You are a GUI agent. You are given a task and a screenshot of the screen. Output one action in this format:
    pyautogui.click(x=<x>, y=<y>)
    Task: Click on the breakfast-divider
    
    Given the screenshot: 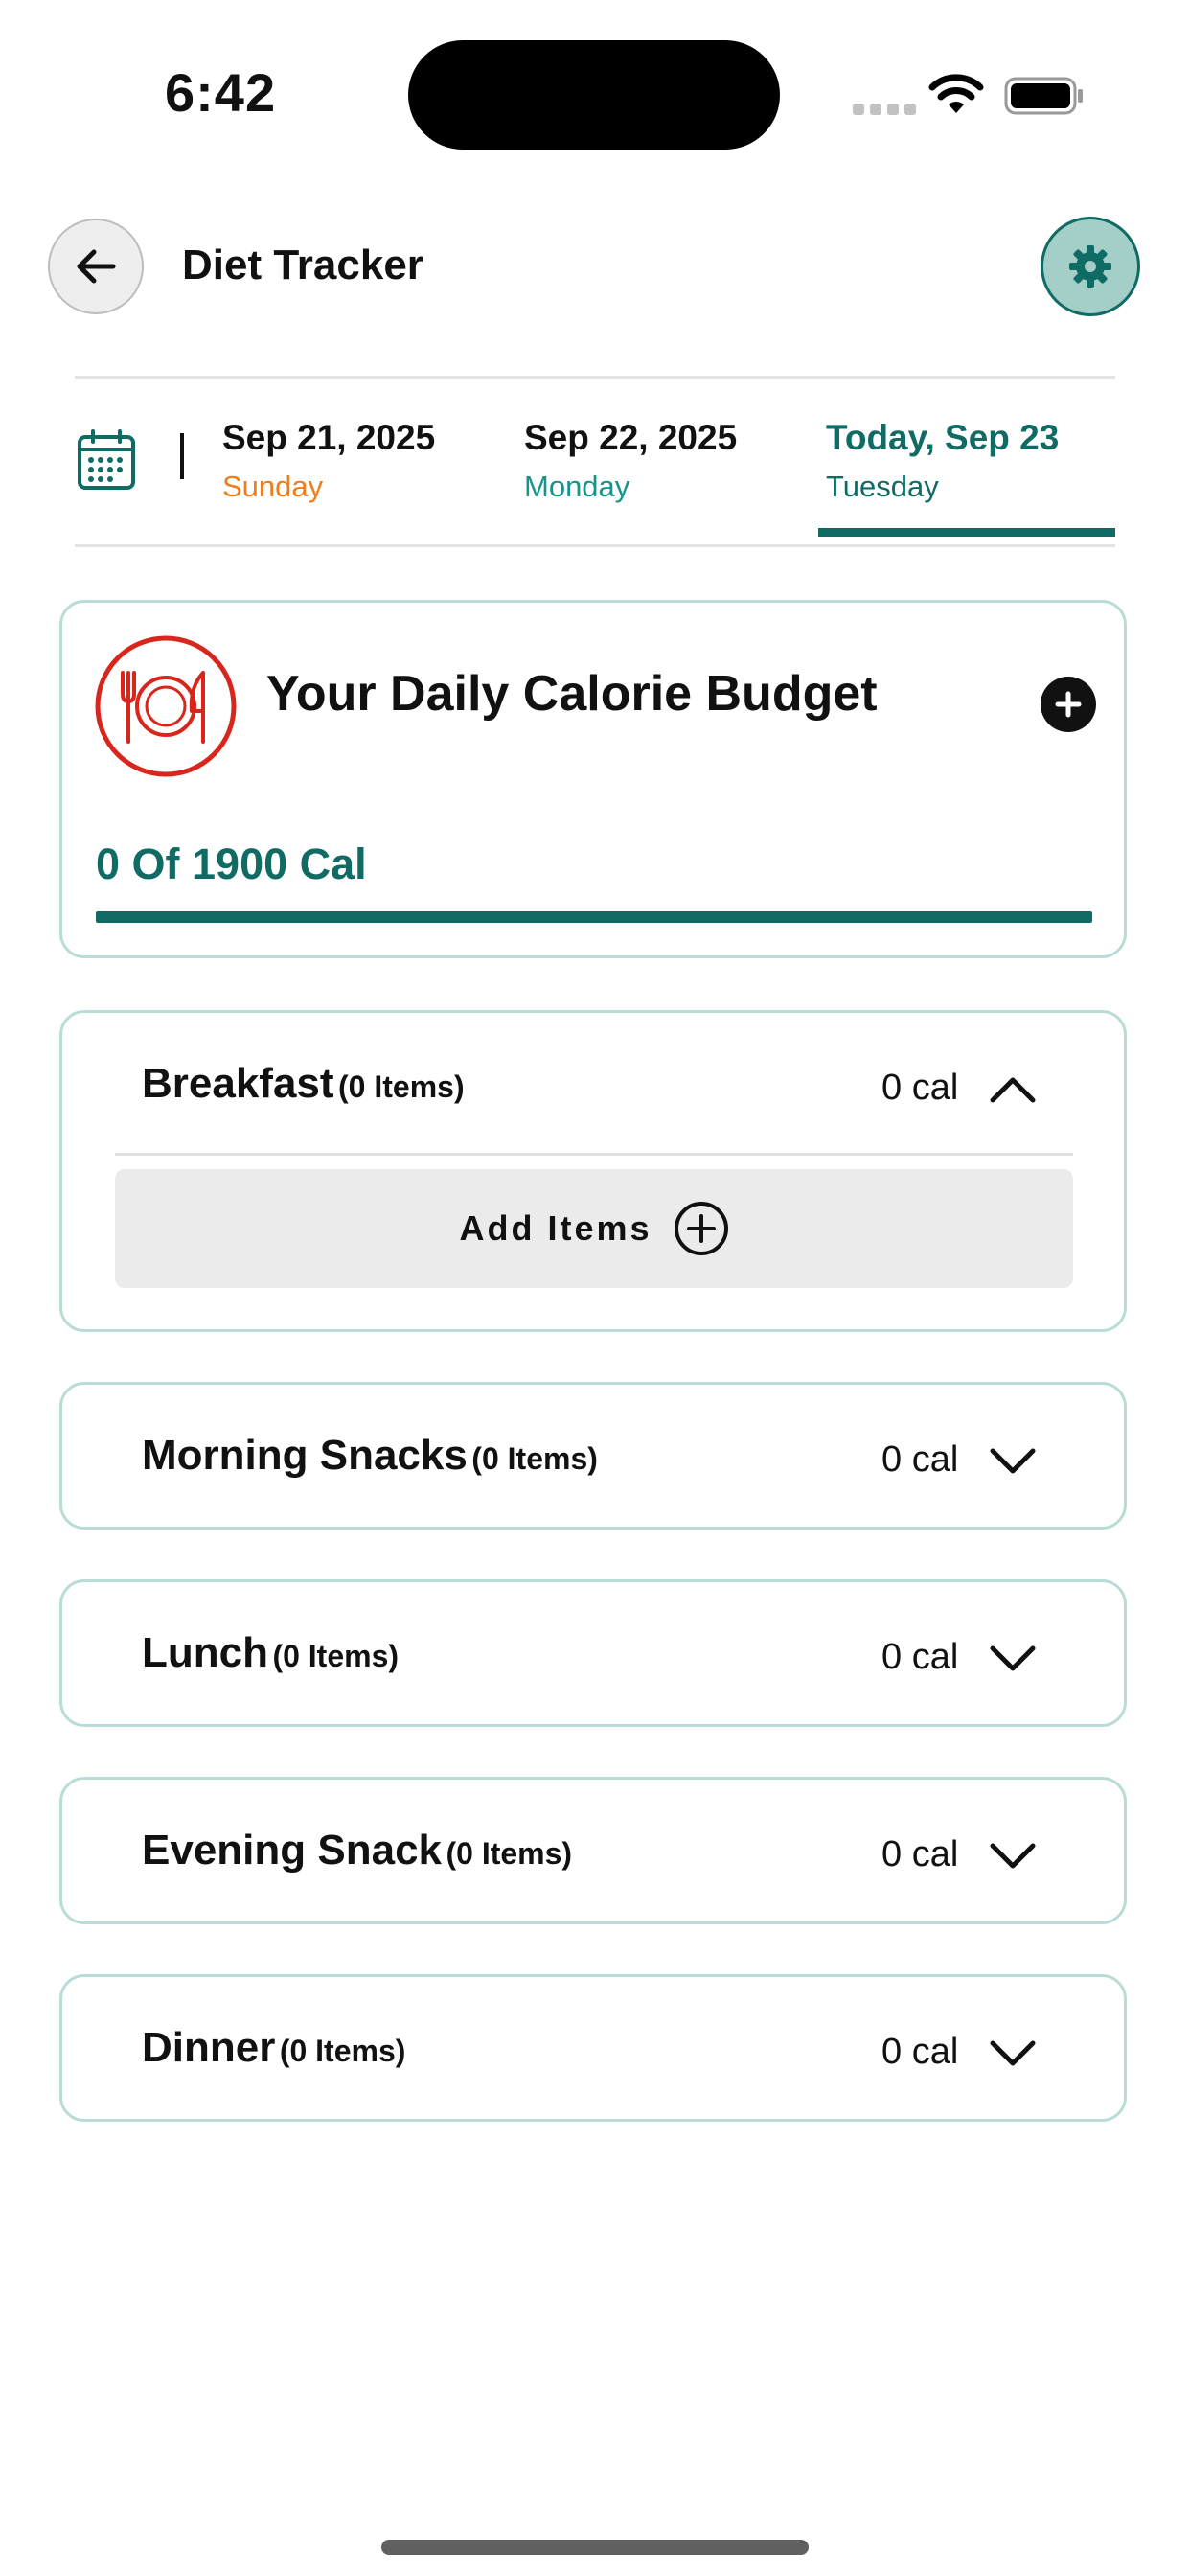 What is the action you would take?
    pyautogui.click(x=594, y=1154)
    